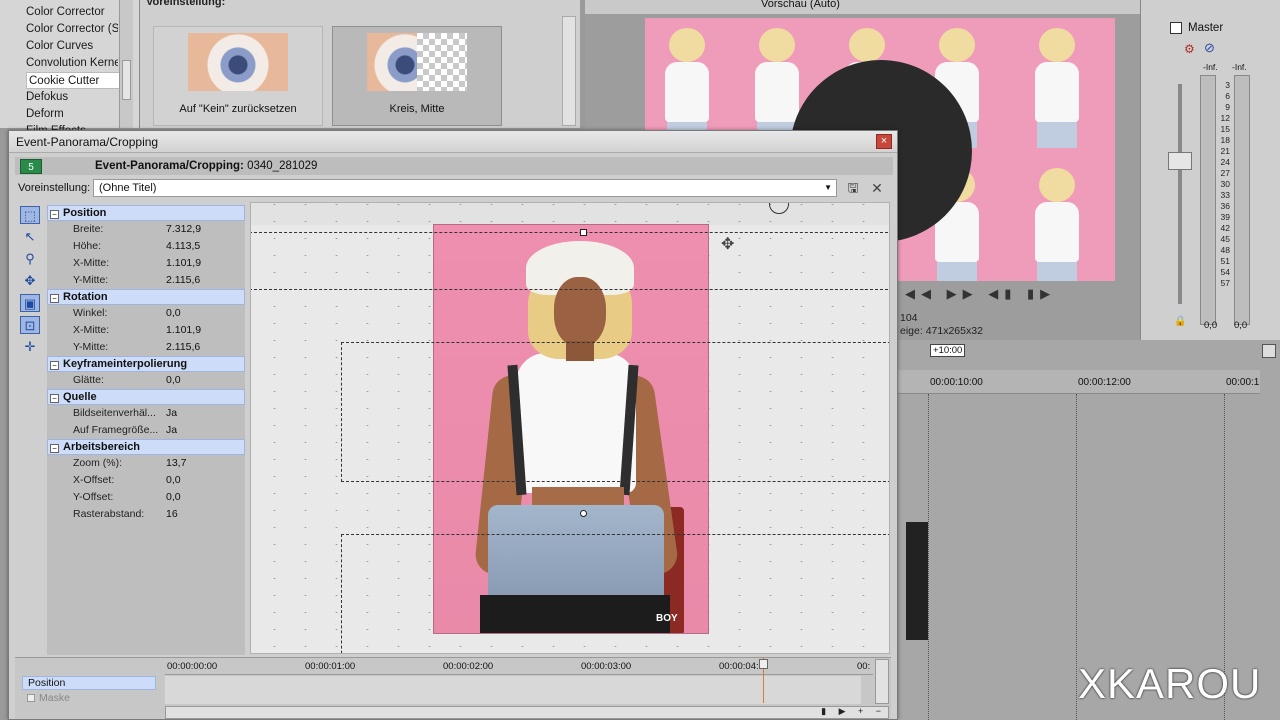 This screenshot has width=1280, height=720. What do you see at coordinates (146, 297) in the screenshot?
I see `property-section-header: − Rotation` at bounding box center [146, 297].